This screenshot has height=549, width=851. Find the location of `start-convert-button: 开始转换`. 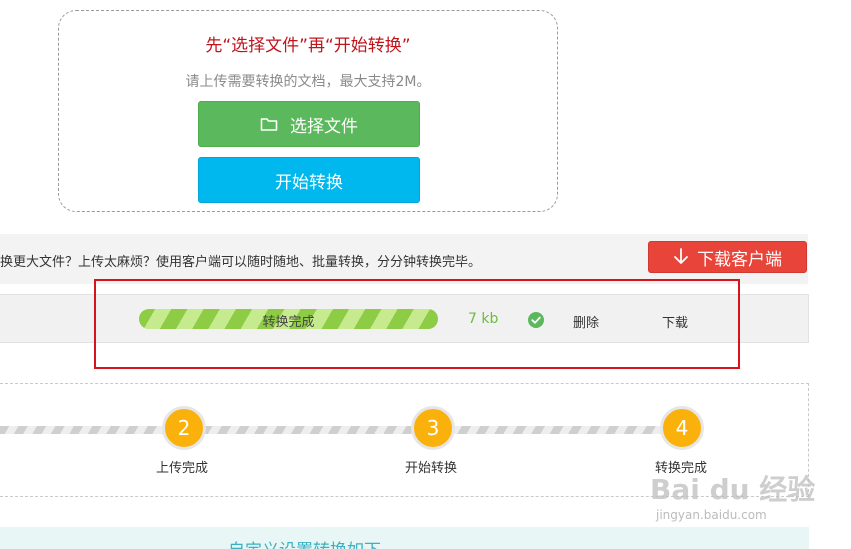

start-convert-button: 开始转换 is located at coordinates (309, 180).